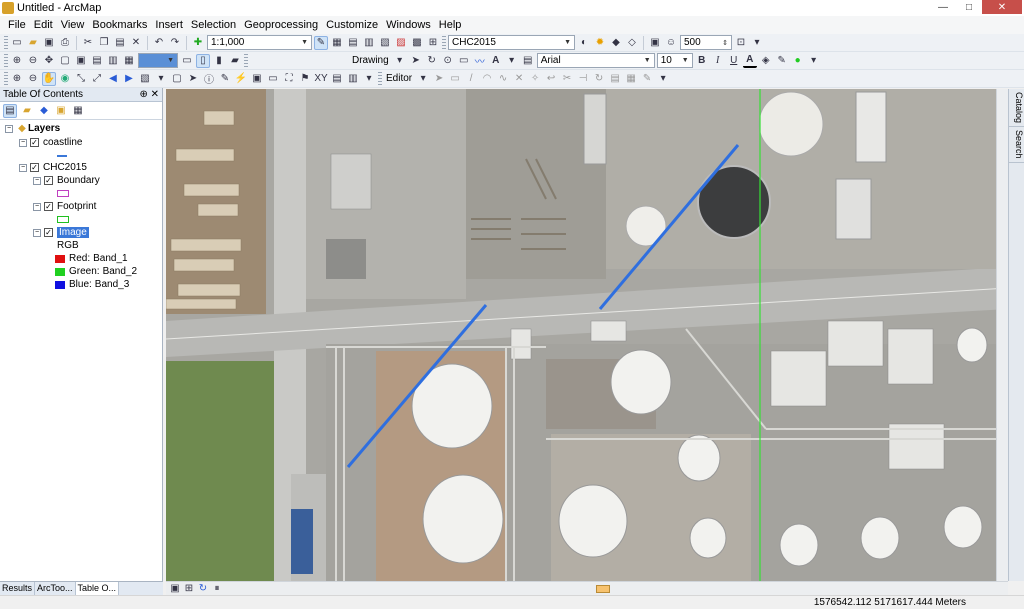 The width and height of the screenshot is (1024, 609). I want to click on delete-icon: ✕, so click(136, 43).